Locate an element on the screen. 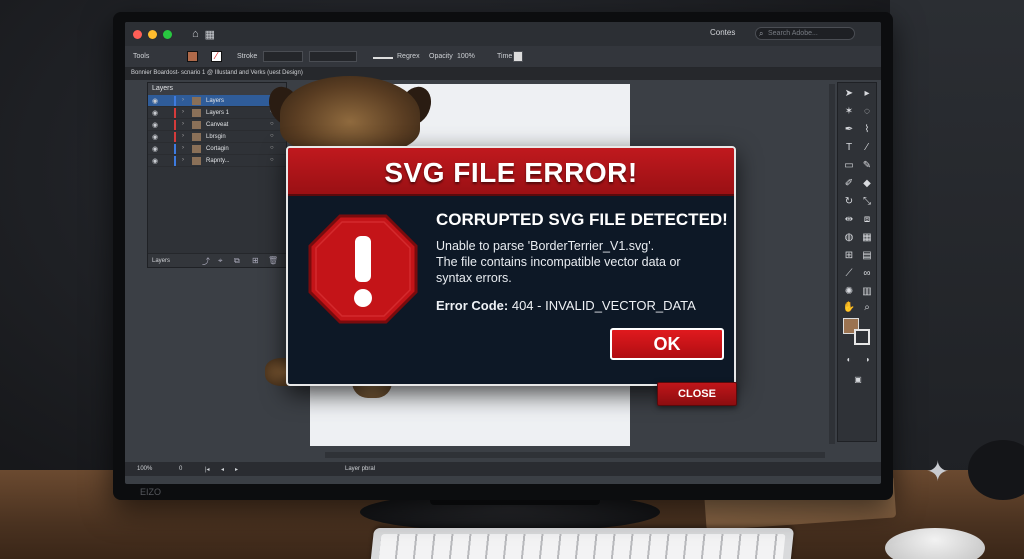  layer-row: ◉ › Canveat ○ is located at coordinates (217, 125).